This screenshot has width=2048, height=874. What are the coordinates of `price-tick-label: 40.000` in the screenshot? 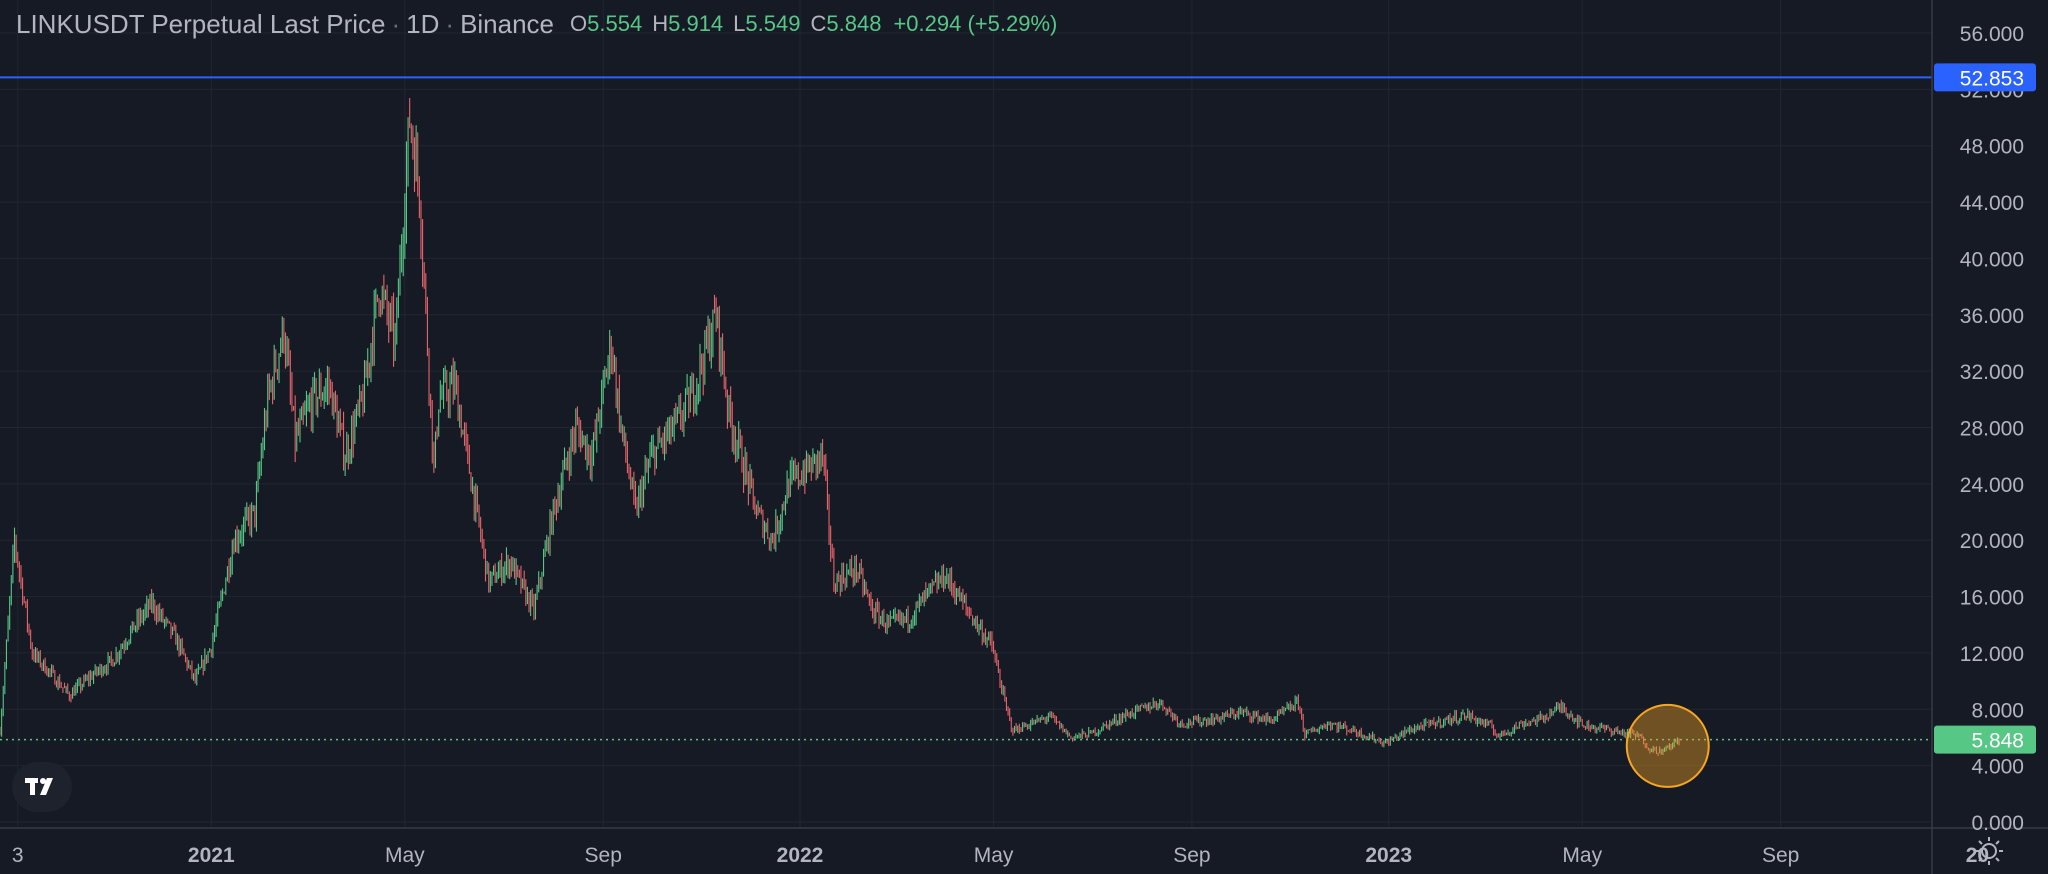 It's located at (1992, 259).